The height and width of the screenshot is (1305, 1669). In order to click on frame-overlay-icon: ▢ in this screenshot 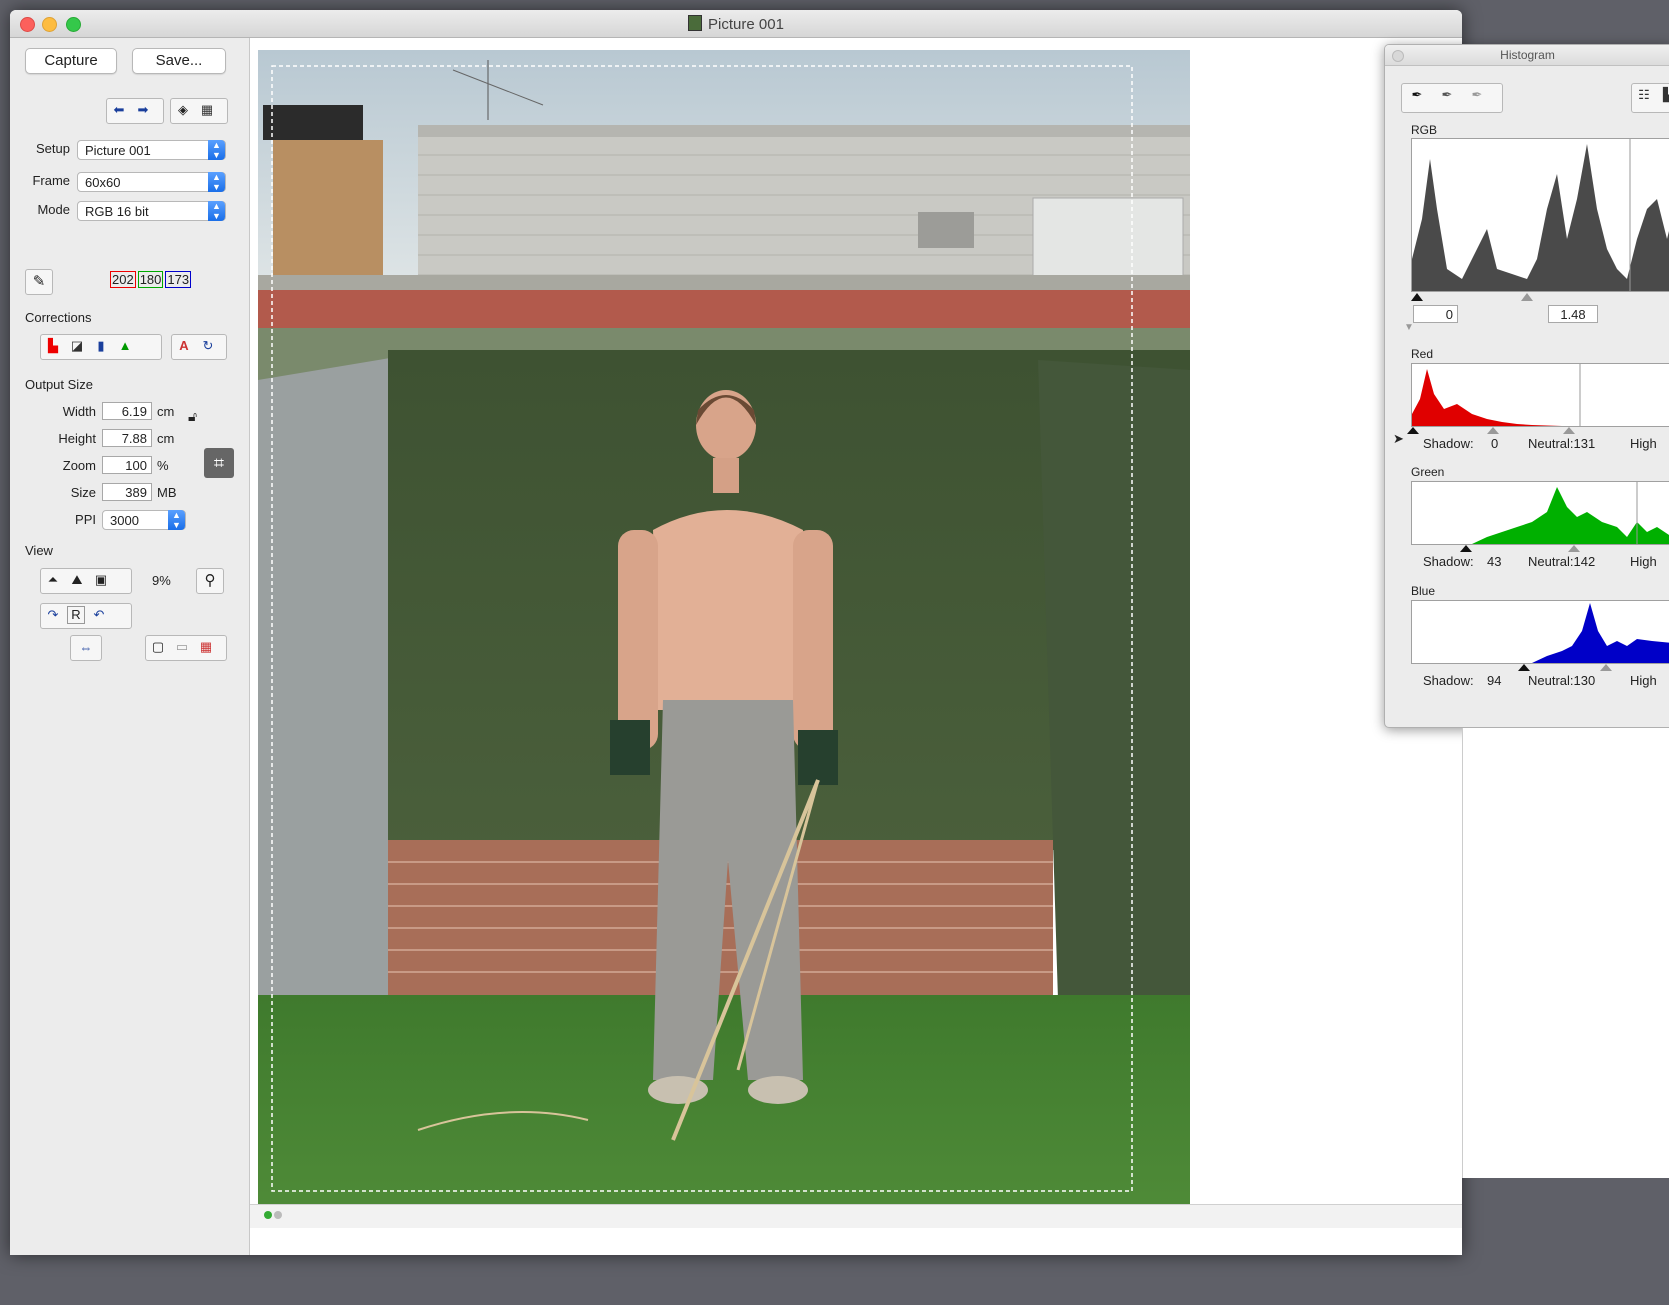, I will do `click(158, 647)`.